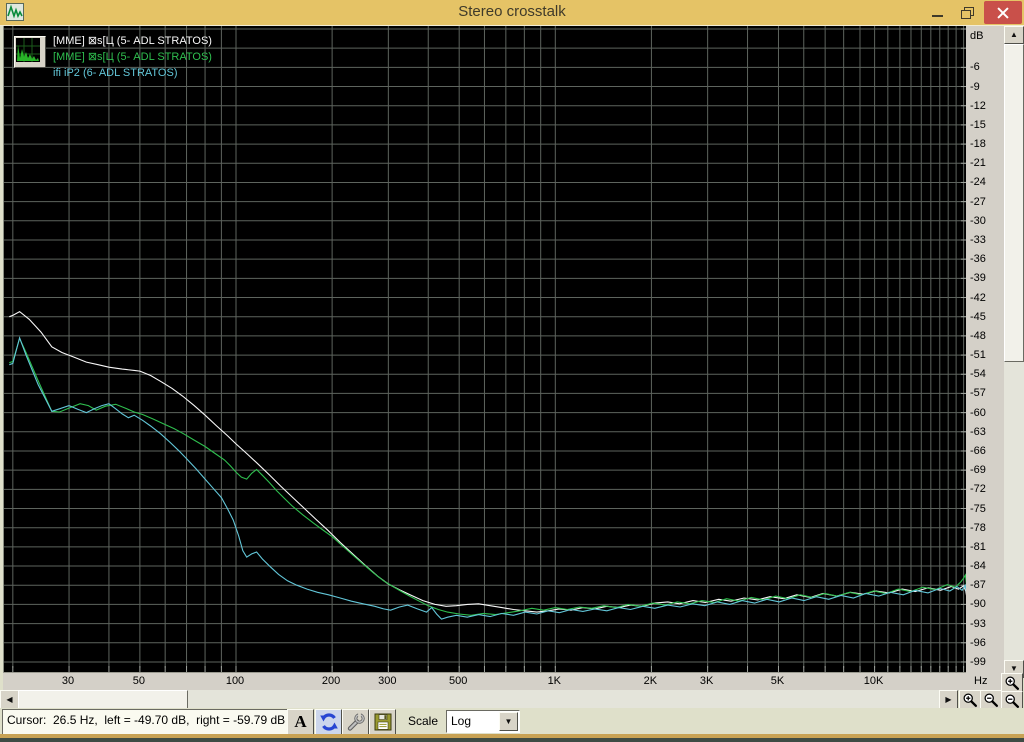  What do you see at coordinates (978, 163) in the screenshot?
I see `y-axis-tick-label: -21` at bounding box center [978, 163].